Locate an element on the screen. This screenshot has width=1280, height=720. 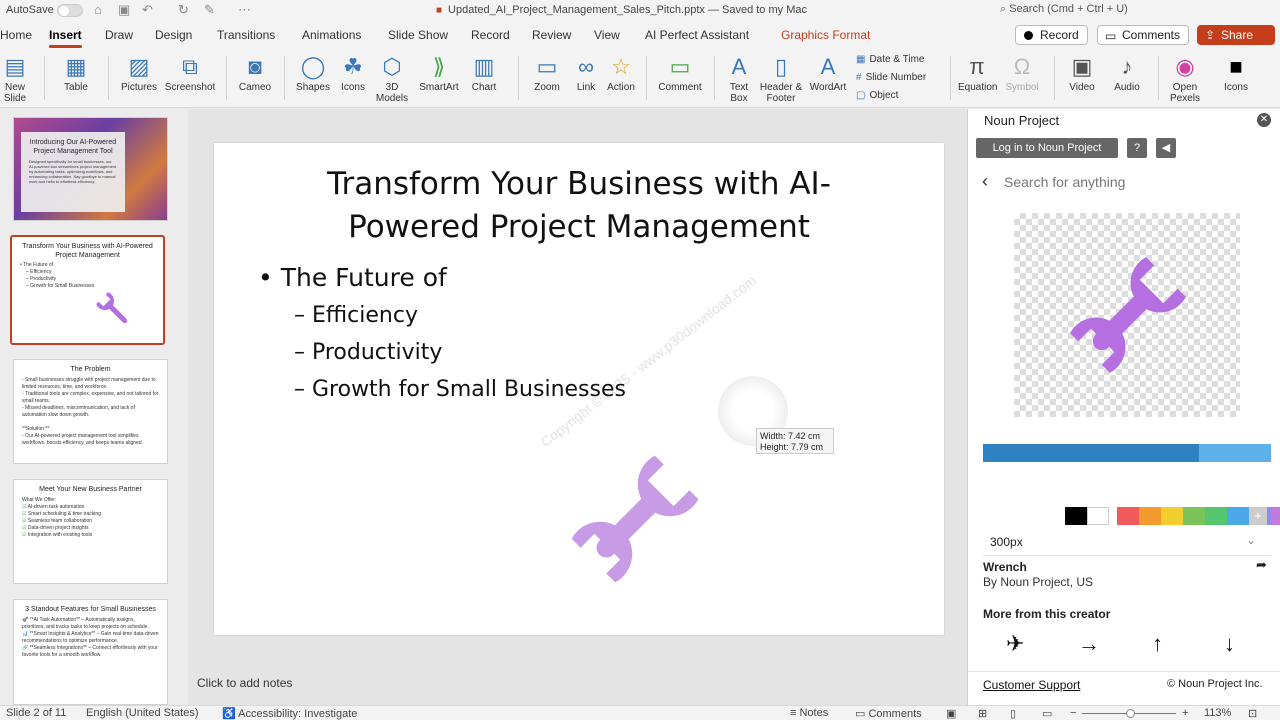
zoom-in-icon: + is located at coordinates (1185, 713).